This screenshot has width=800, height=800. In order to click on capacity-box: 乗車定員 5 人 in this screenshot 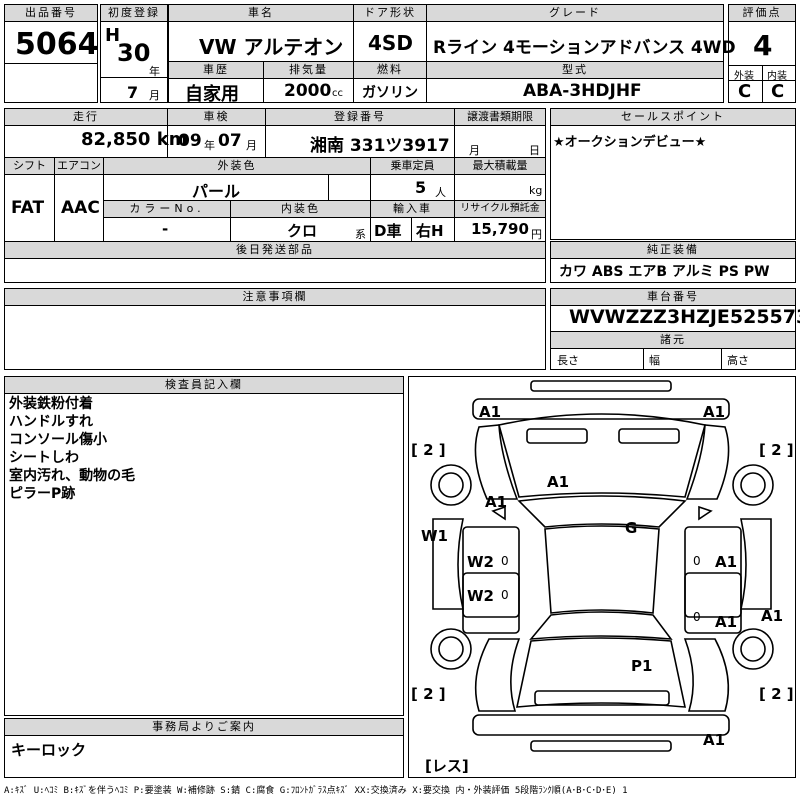, I will do `click(412, 179)`.